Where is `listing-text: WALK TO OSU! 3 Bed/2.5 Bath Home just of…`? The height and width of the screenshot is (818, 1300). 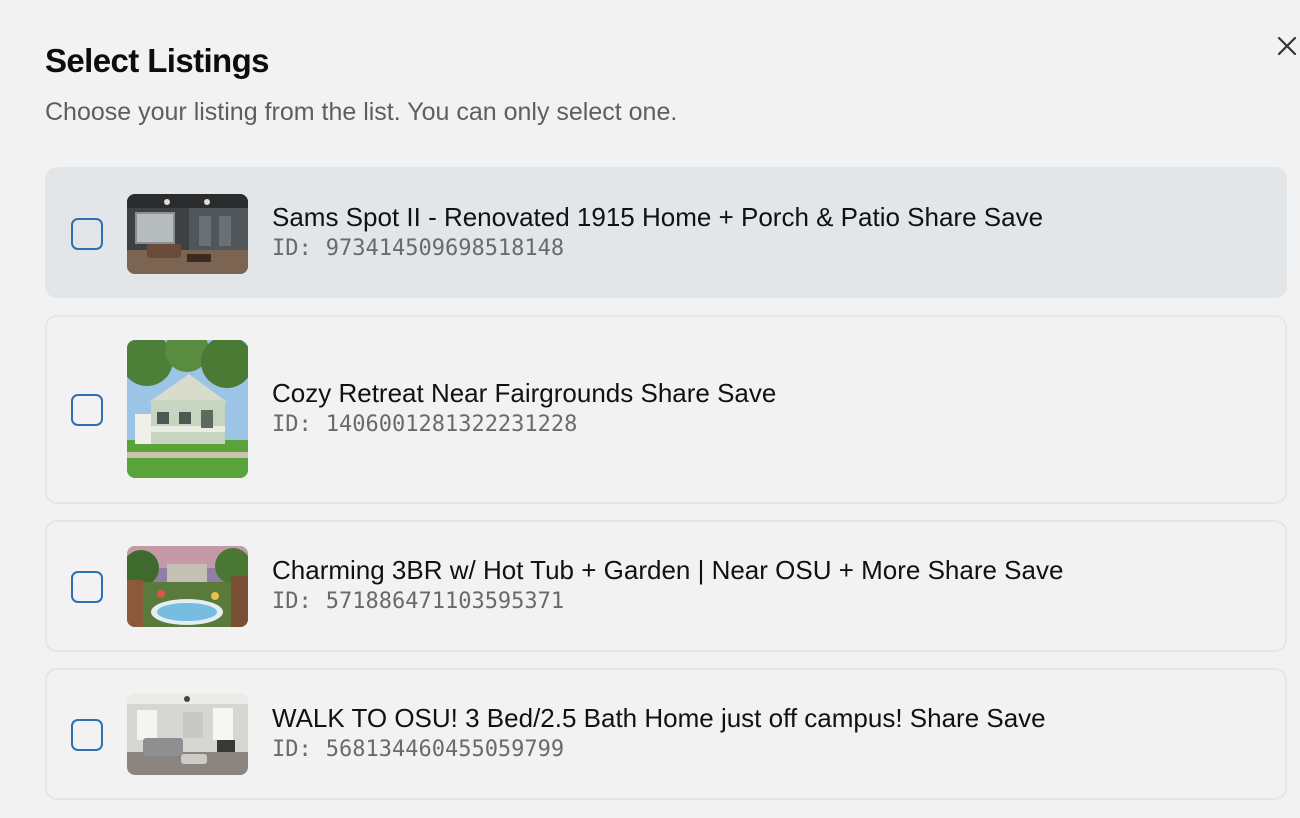 listing-text: WALK TO OSU! 3 Bed/2.5 Bath Home just of… is located at coordinates (659, 733).